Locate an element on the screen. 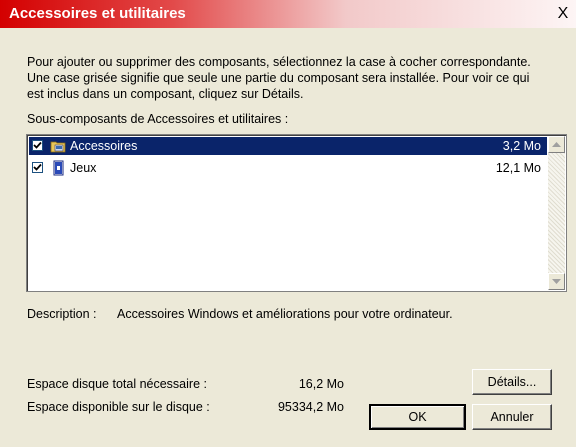 This screenshot has width=576, height=447. required-space-label: Espace disque total nécessaire : is located at coordinates (117, 384).